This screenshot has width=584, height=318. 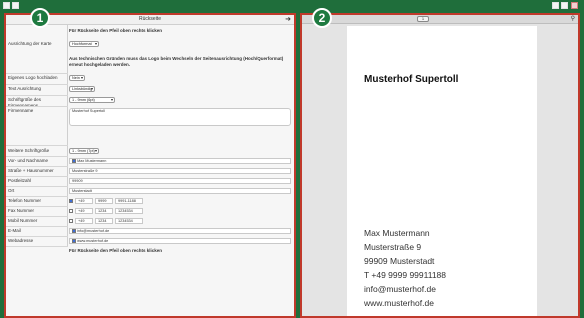 What do you see at coordinates (393, 247) in the screenshot?
I see `card-line: Musterstraße 9` at bounding box center [393, 247].